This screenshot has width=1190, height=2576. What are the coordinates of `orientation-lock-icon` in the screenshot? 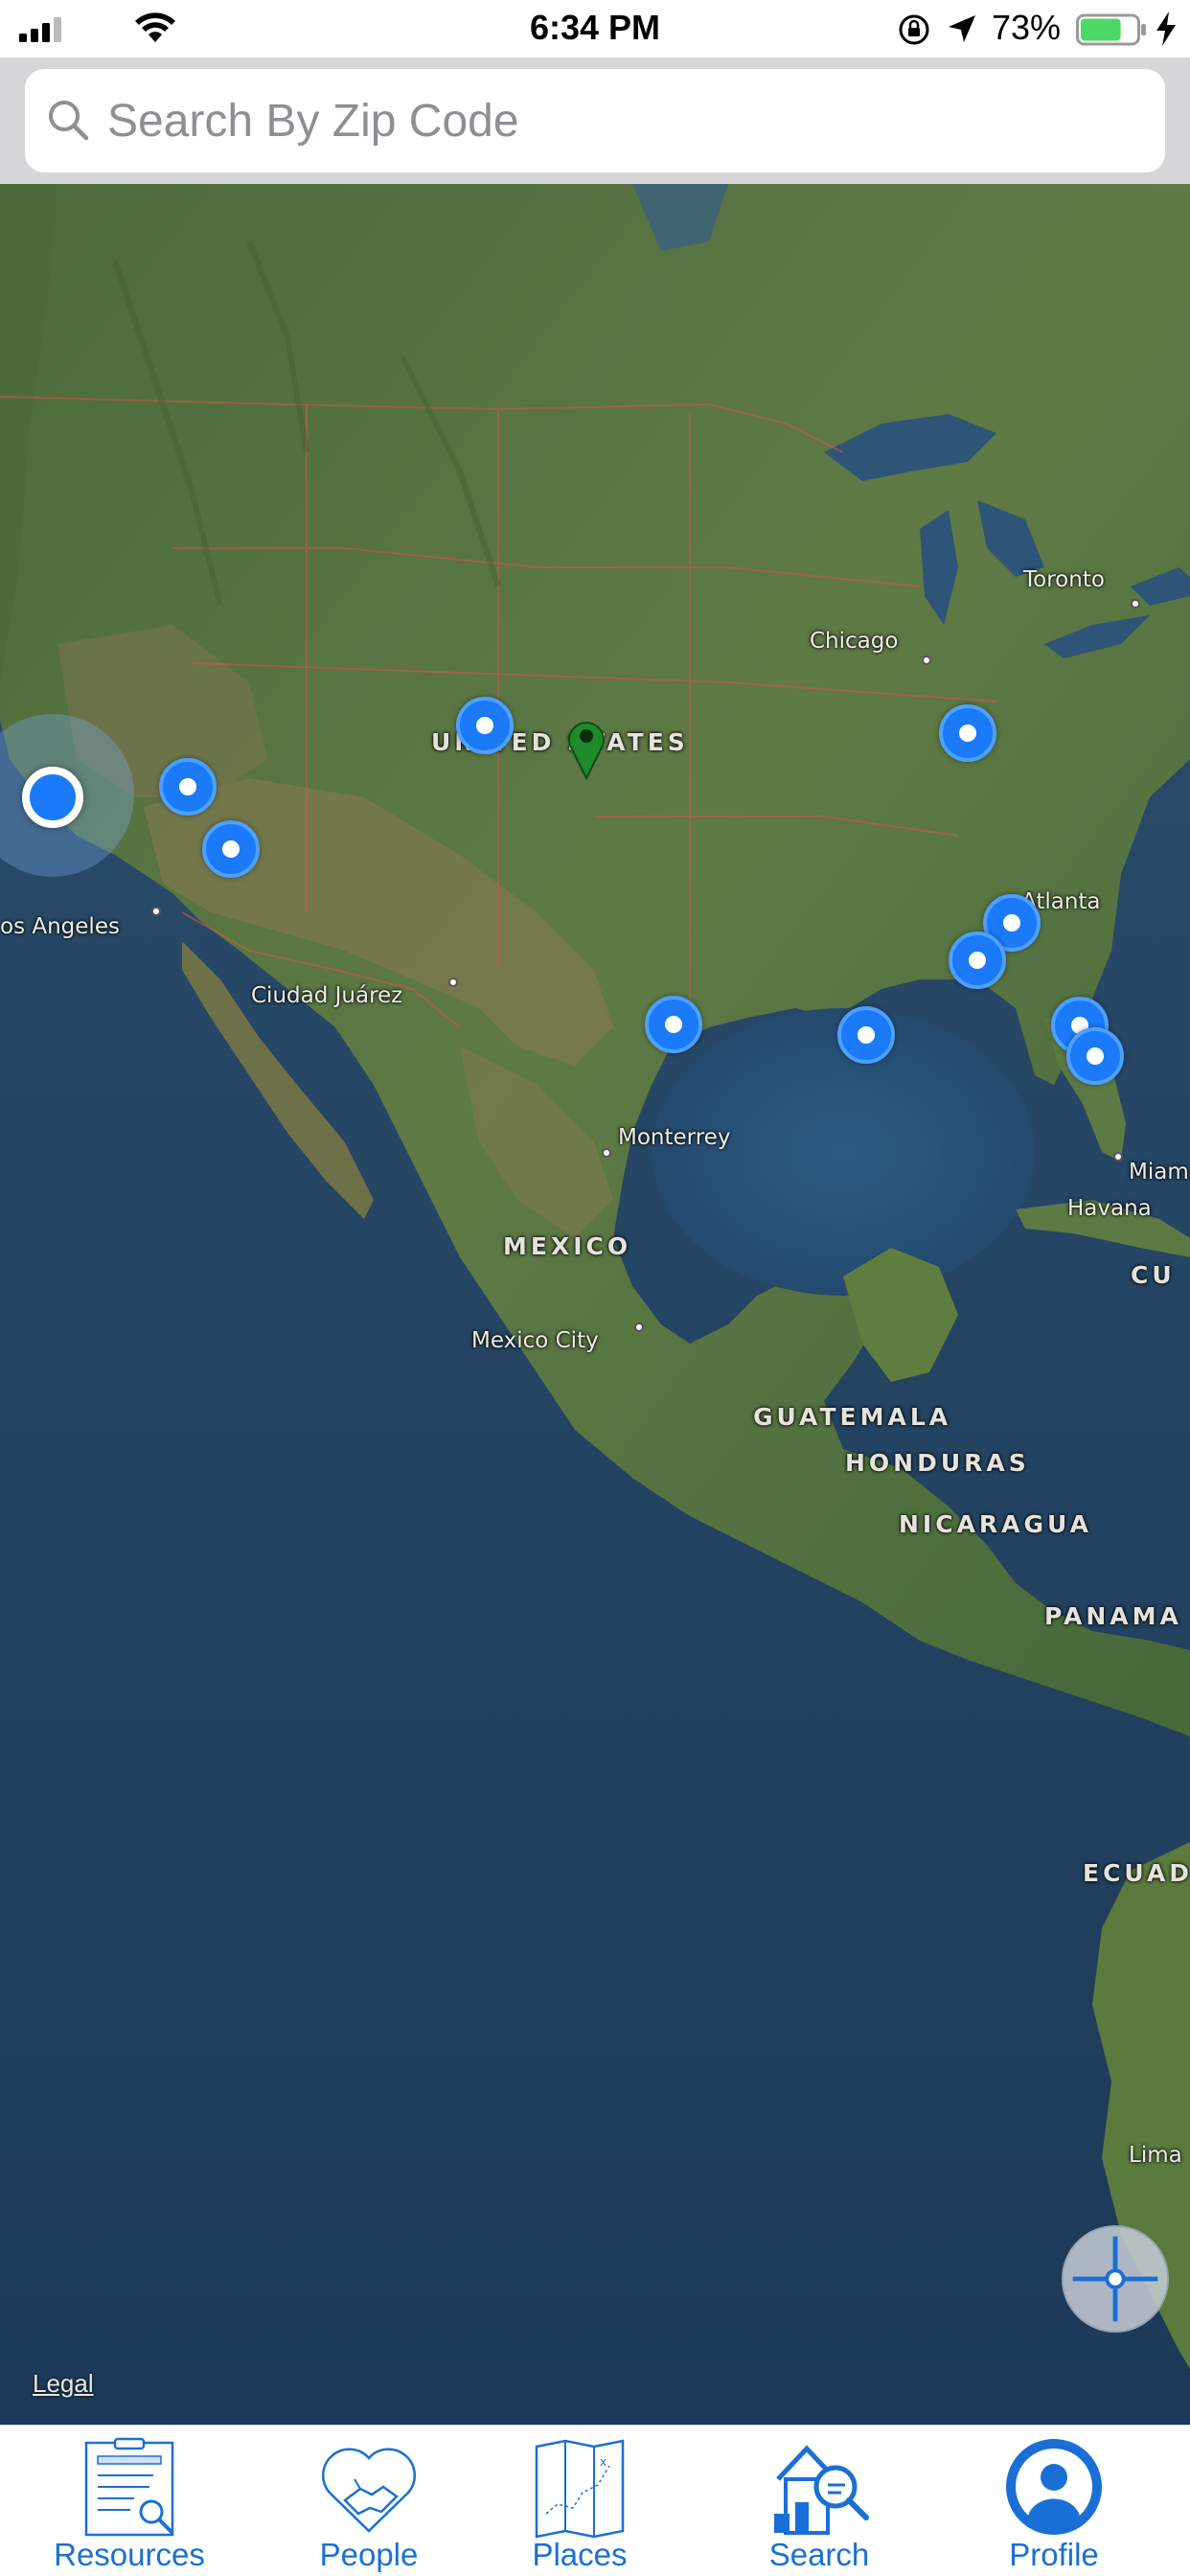 It's located at (914, 29).